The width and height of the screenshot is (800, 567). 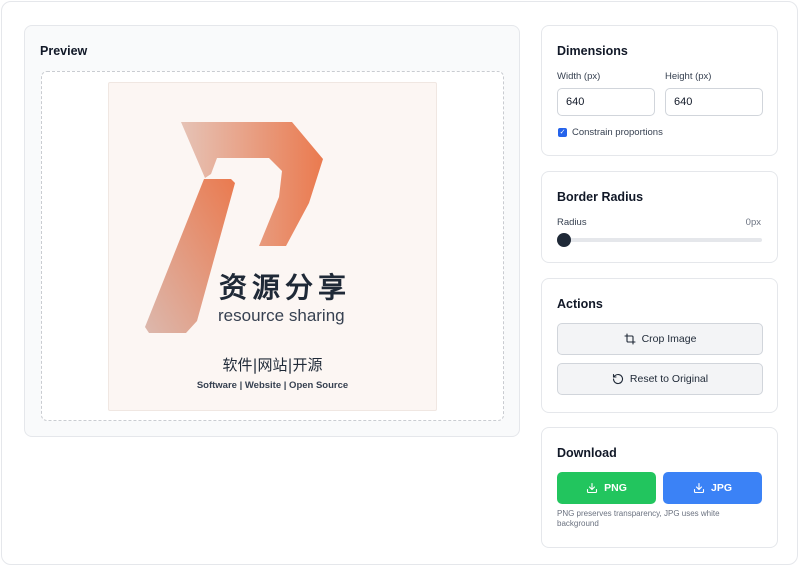 What do you see at coordinates (753, 222) in the screenshot?
I see `radius-value: 0px` at bounding box center [753, 222].